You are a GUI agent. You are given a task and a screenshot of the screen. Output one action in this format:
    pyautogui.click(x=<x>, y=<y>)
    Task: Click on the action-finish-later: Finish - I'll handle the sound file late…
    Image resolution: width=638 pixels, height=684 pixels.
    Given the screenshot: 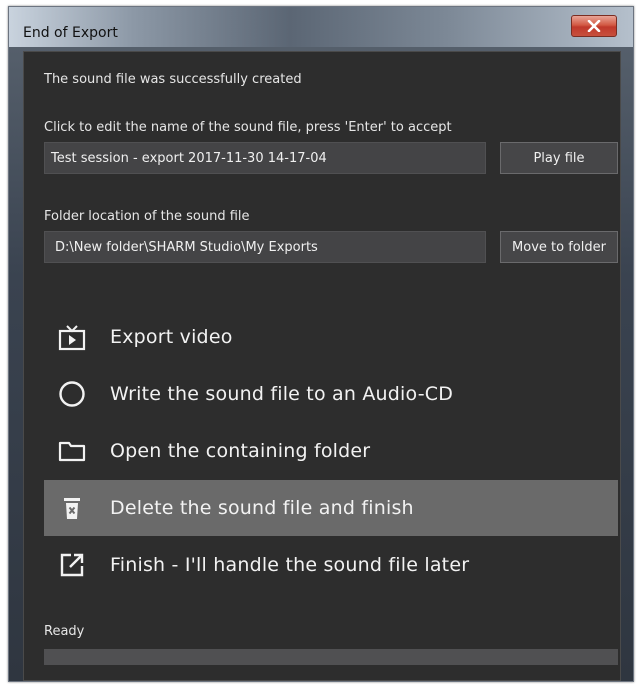 What is the action you would take?
    pyautogui.click(x=331, y=565)
    